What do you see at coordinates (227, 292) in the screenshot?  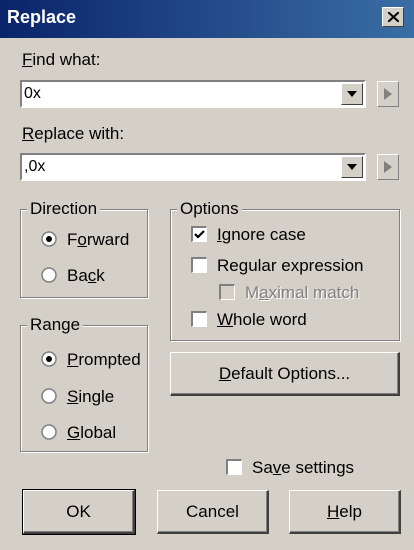 I see `maximal-match-box` at bounding box center [227, 292].